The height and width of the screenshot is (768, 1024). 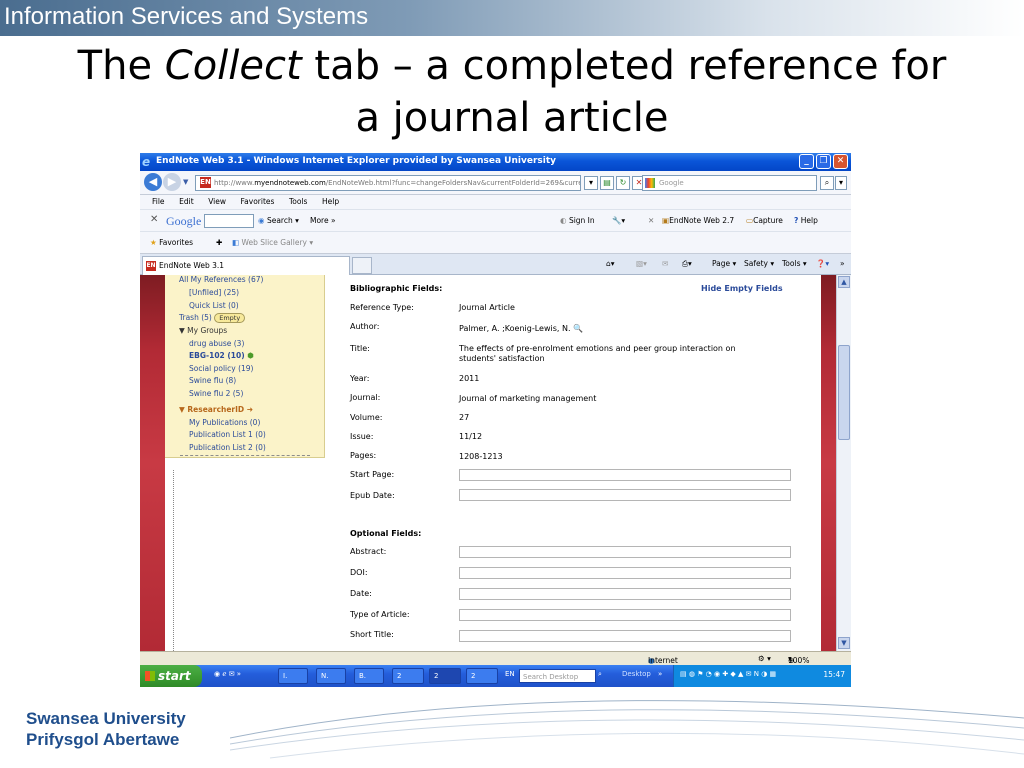 I want to click on endnote-web-2-7-button: ▣EndNote Web 2.7, so click(x=698, y=220).